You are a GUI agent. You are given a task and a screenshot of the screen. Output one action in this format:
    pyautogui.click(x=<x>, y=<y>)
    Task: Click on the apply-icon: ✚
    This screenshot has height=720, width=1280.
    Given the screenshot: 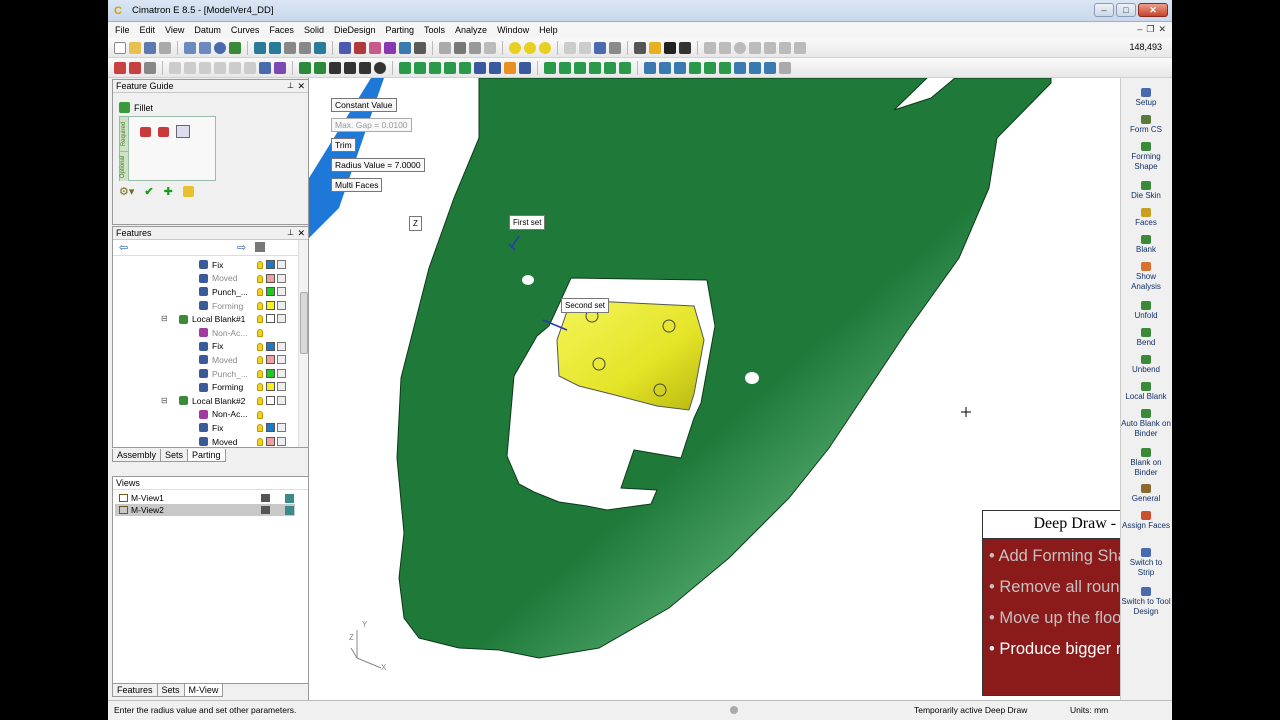 What is the action you would take?
    pyautogui.click(x=168, y=191)
    